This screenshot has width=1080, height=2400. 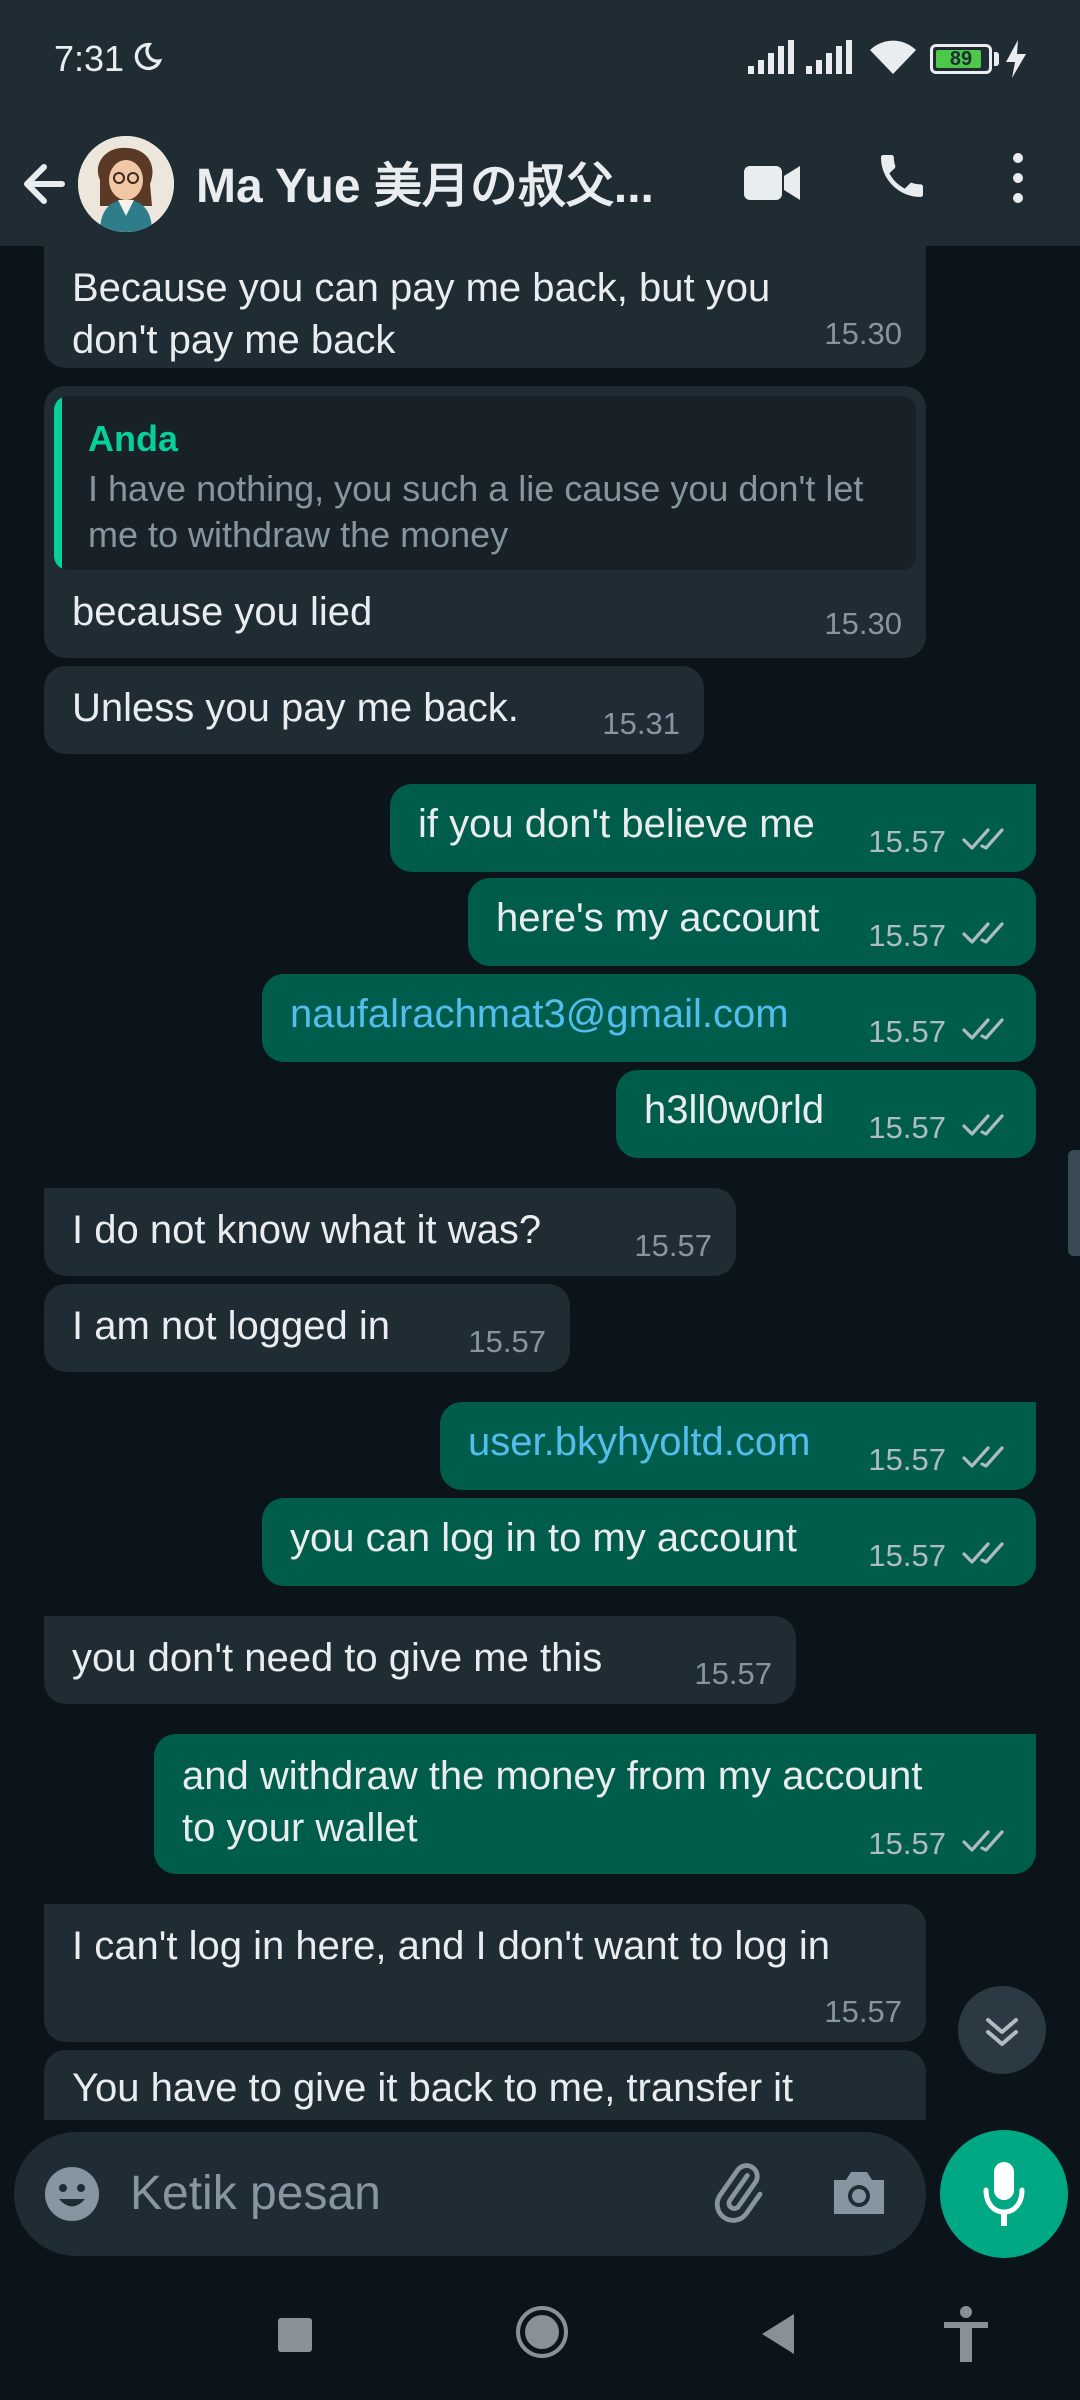 I want to click on voice-record-button, so click(x=1004, y=2194).